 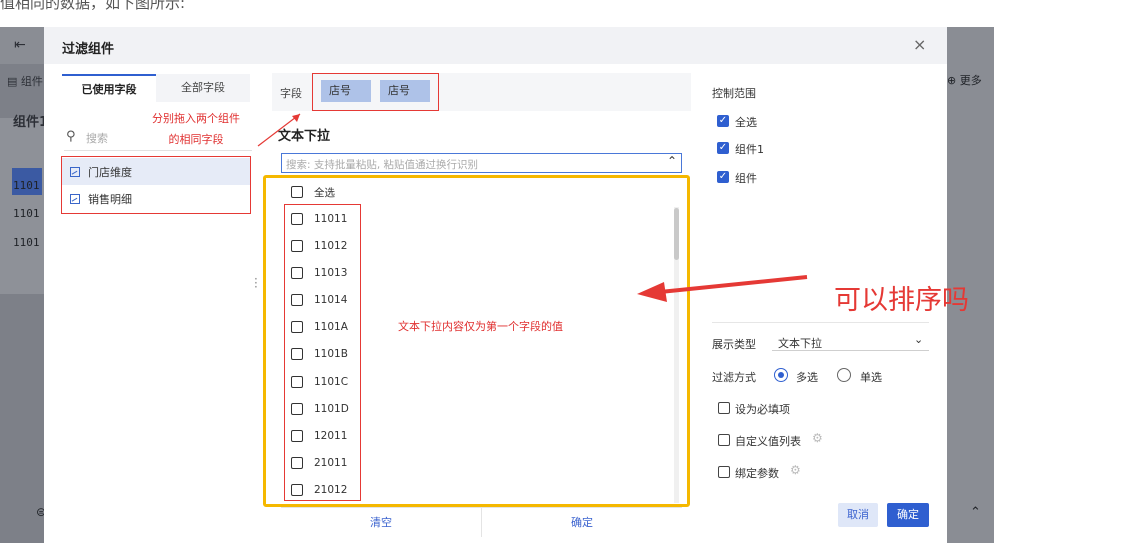 I want to click on close-icon: ×, so click(x=919, y=44).